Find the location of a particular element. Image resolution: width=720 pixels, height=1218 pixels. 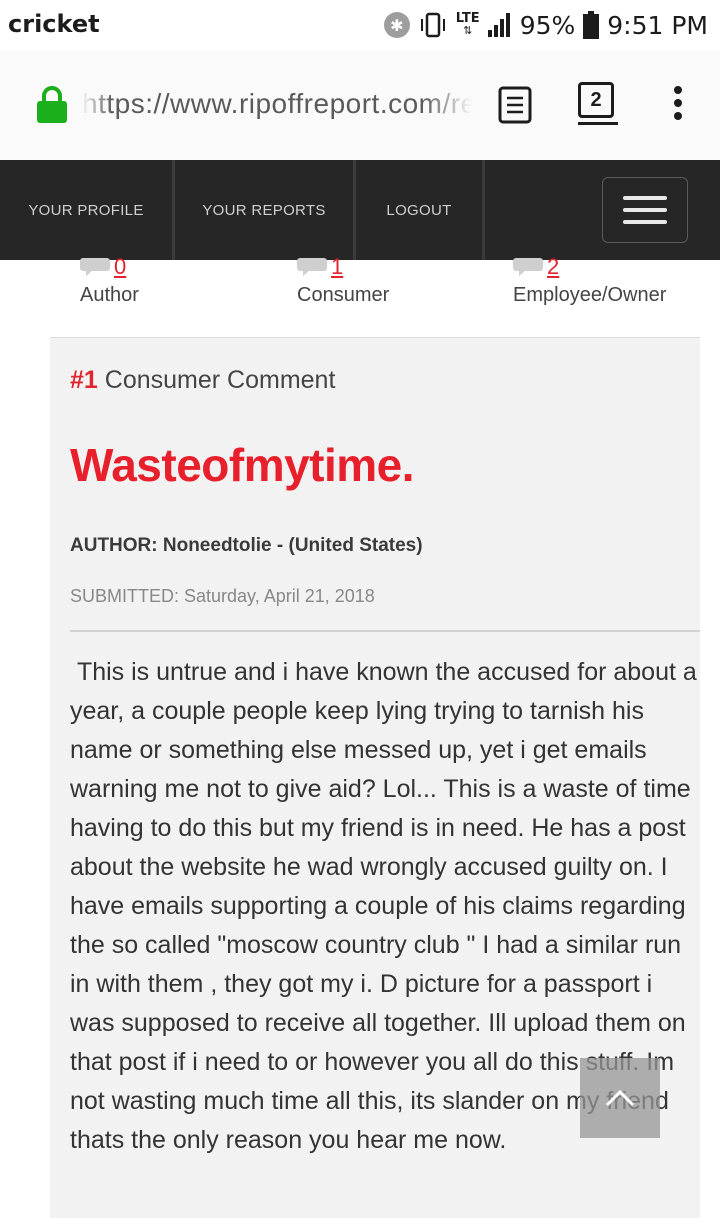

scroll-to-top-button is located at coordinates (620, 1098).